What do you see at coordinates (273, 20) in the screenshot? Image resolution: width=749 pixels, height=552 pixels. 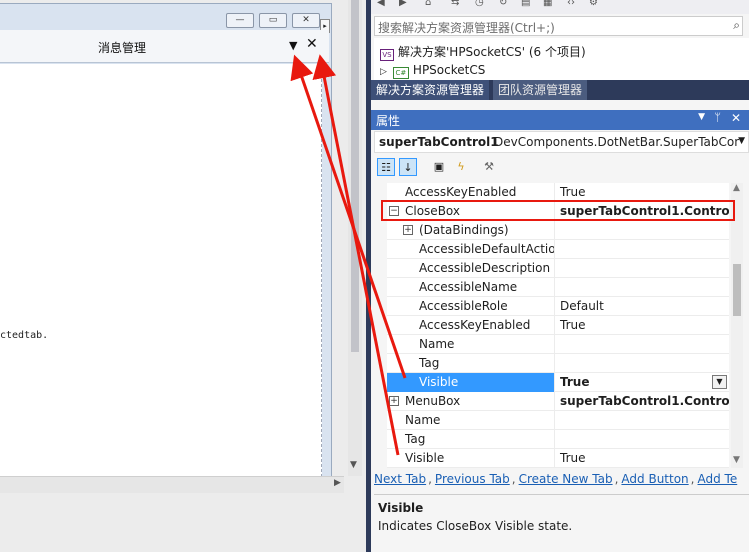 I see `restore-button: ▭` at bounding box center [273, 20].